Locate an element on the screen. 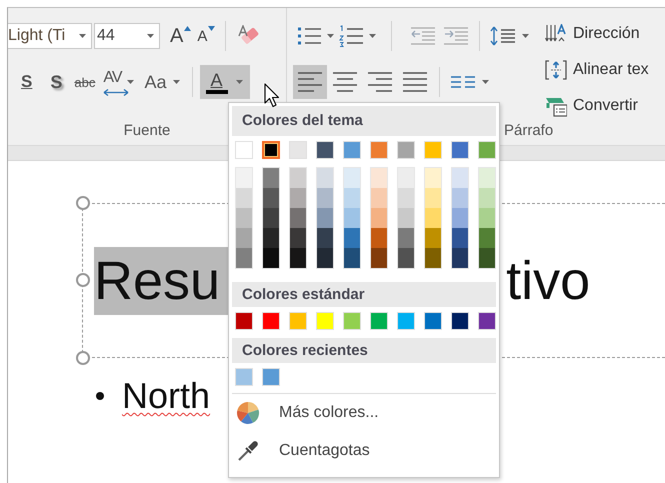  bullet-text: North is located at coordinates (166, 396).